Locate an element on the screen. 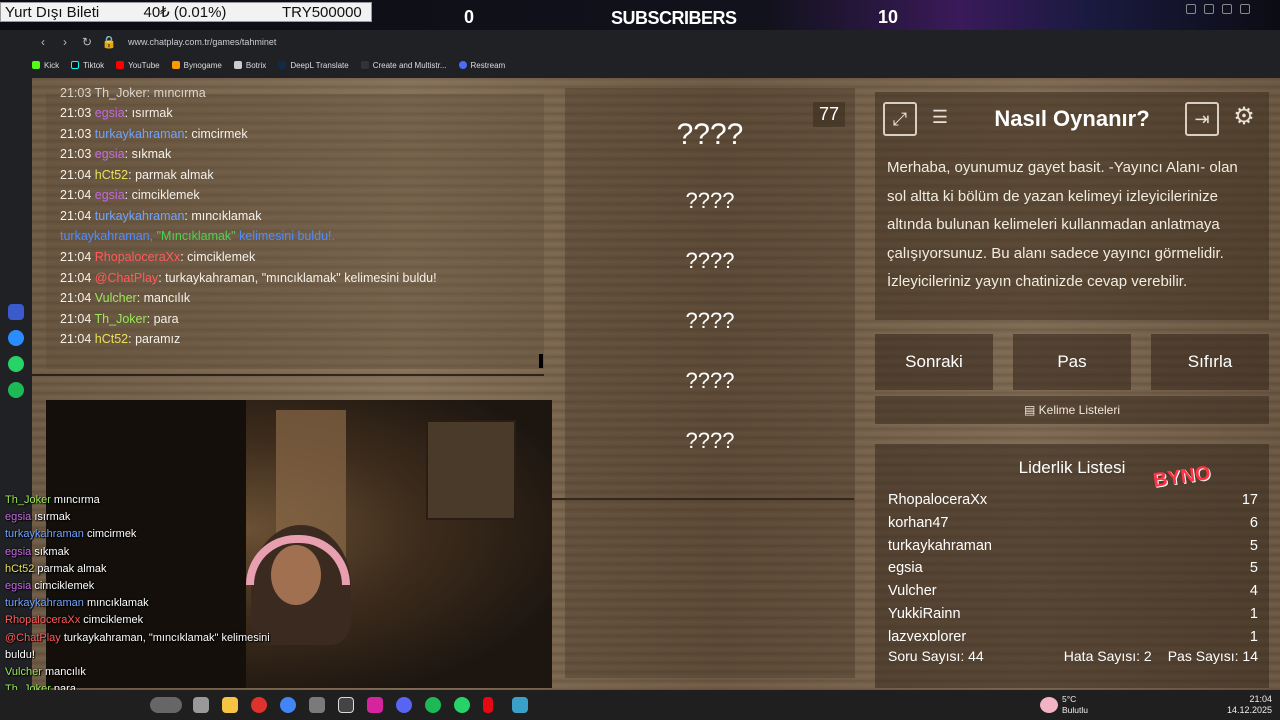  chat-line: 21:04 hCt52: parmak almak is located at coordinates (137, 175).